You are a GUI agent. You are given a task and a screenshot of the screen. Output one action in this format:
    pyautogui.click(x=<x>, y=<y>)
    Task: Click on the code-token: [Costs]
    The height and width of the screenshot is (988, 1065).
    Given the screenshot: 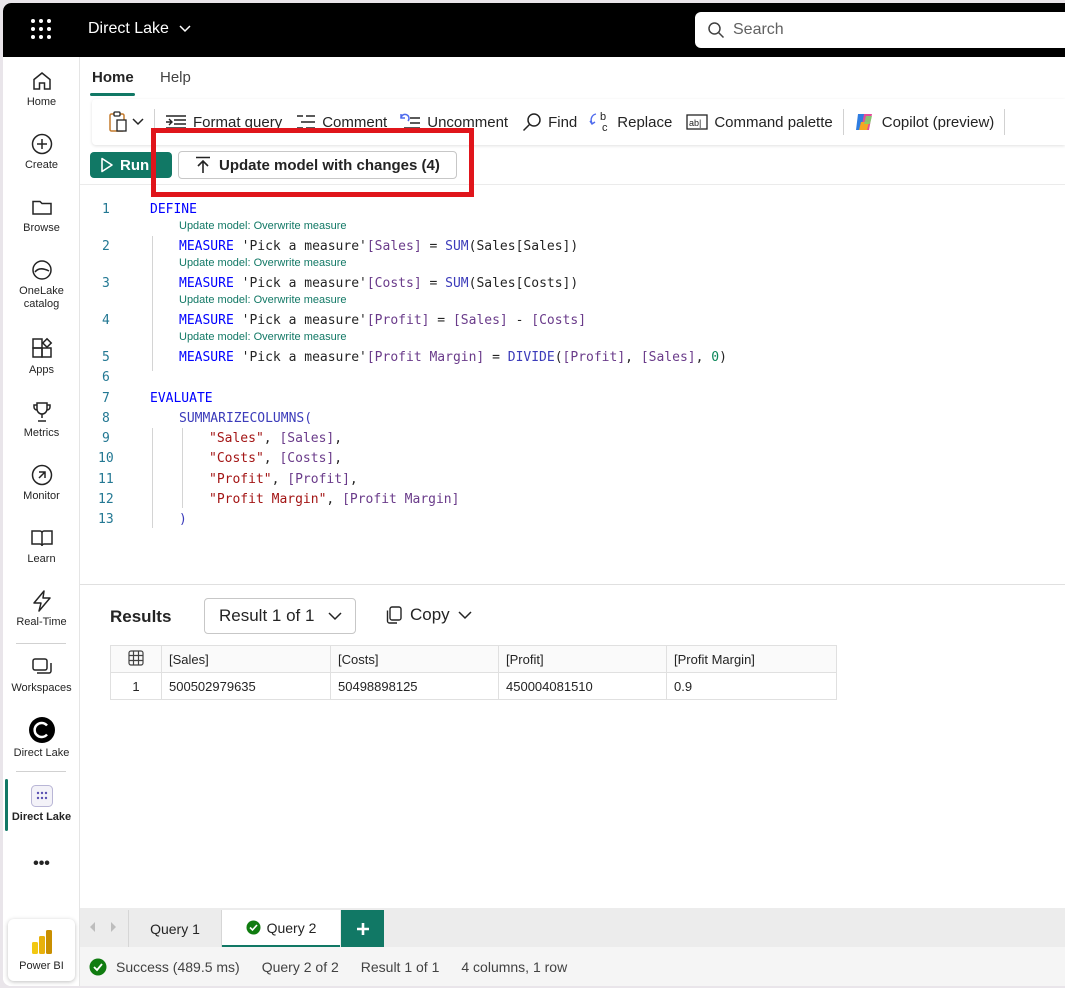 What is the action you would take?
    pyautogui.click(x=394, y=283)
    